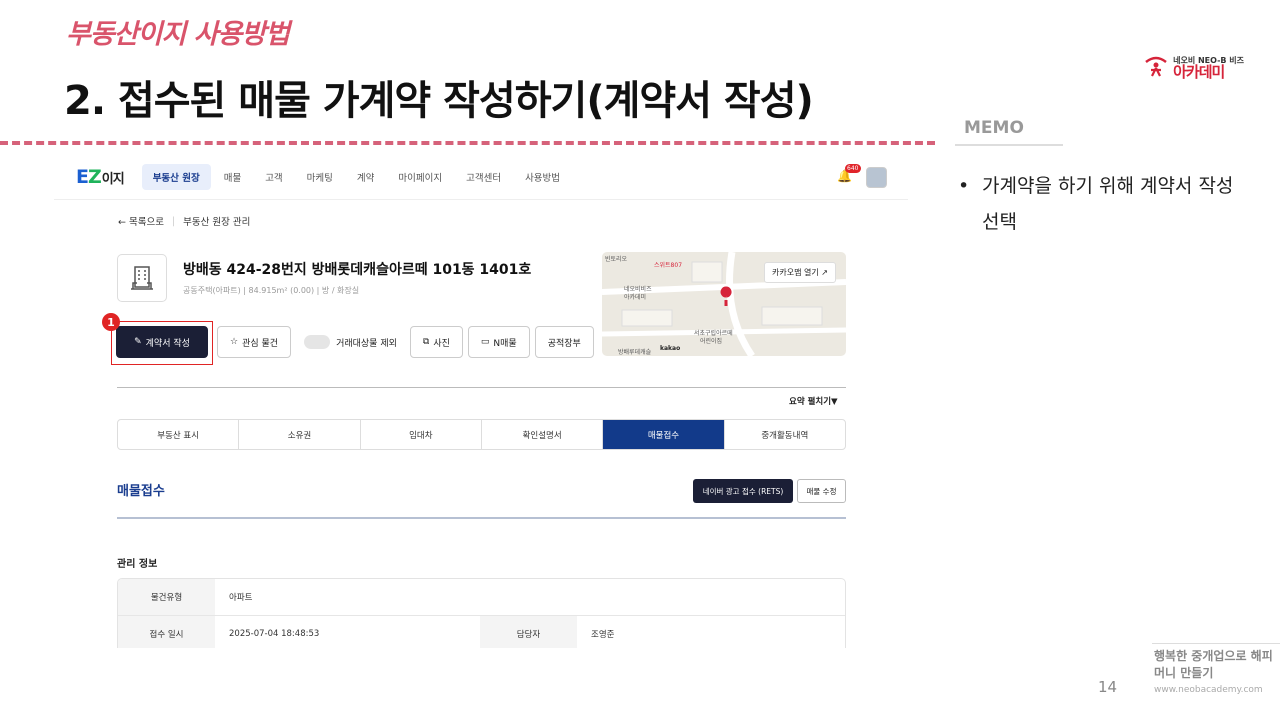  I want to click on nav-item-listings: 매물, so click(232, 177).